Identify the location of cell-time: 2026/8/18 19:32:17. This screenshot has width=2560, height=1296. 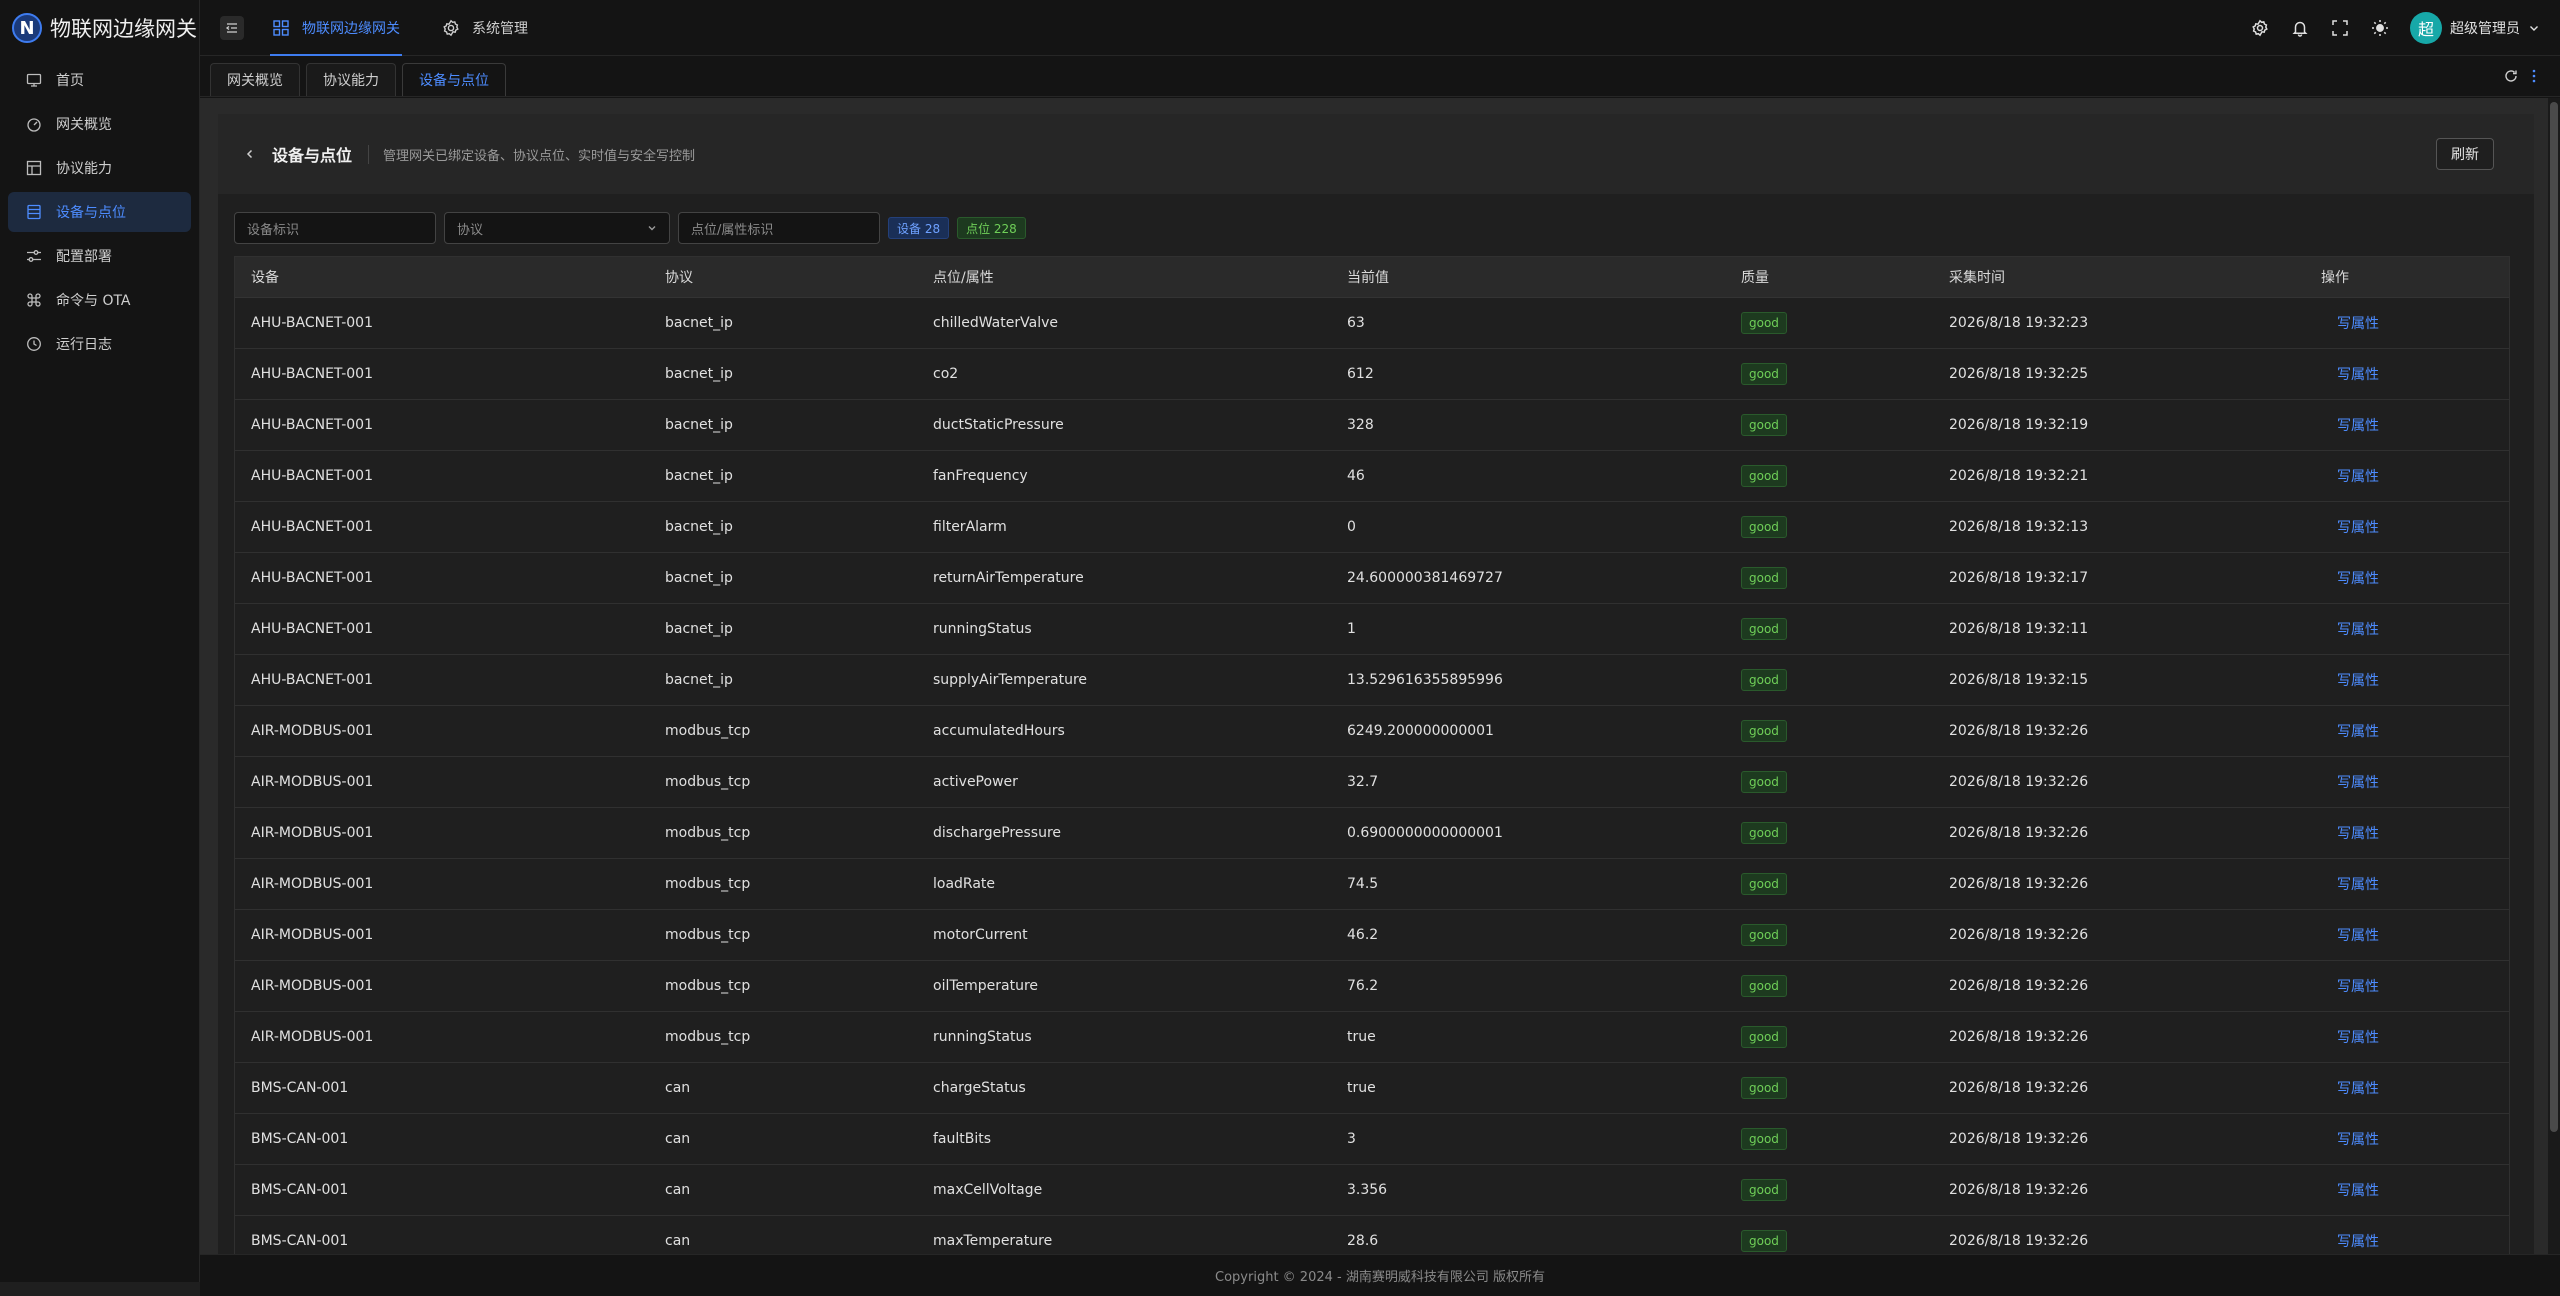
(2119, 578).